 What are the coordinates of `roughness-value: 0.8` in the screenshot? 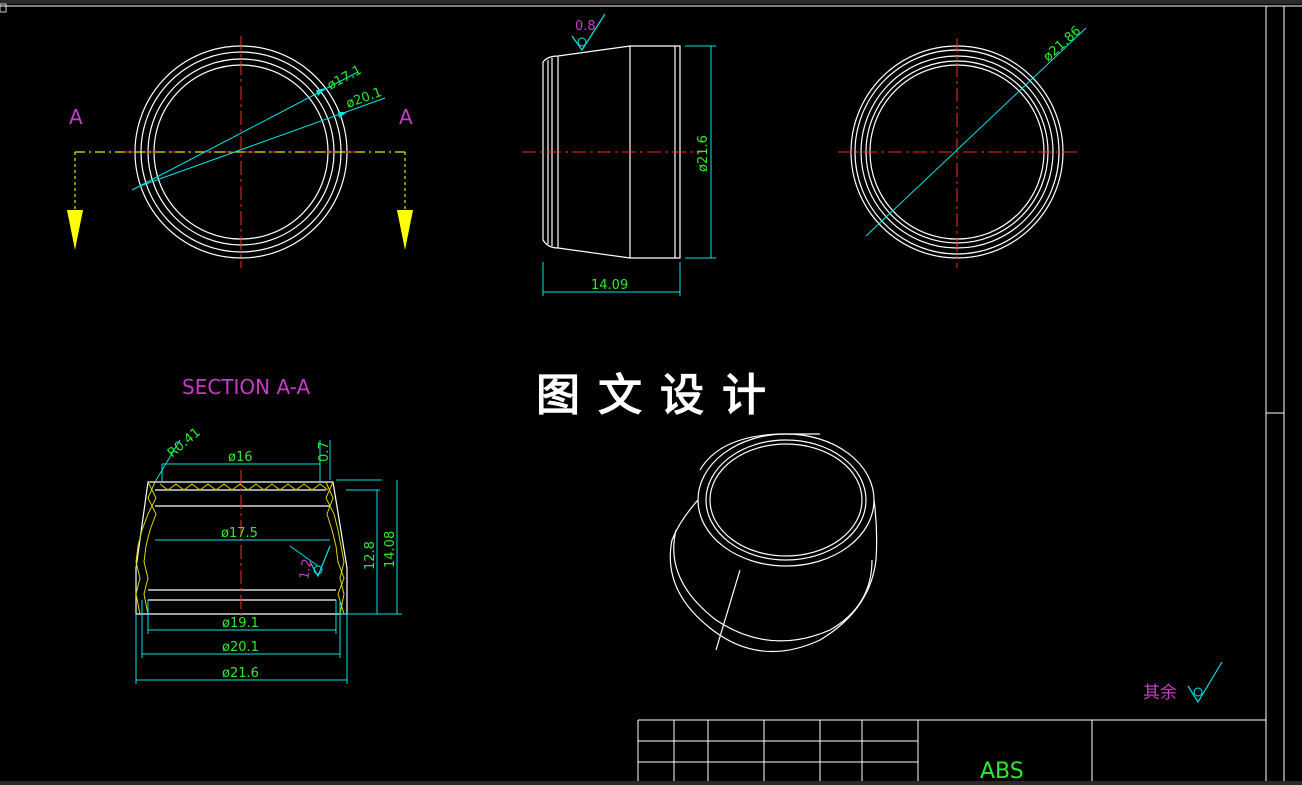 It's located at (585, 26).